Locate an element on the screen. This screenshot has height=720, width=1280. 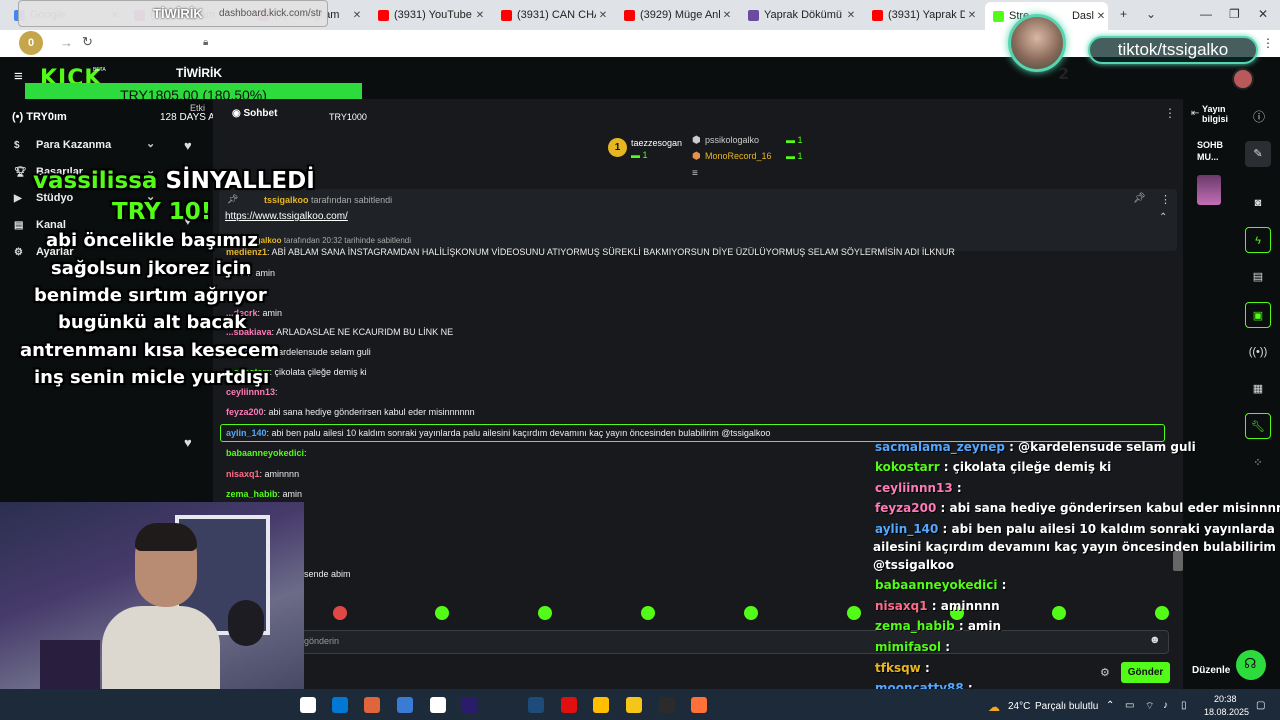
pinned-link: https://www.tssigalkoo.com/ is located at coordinates (286, 216).